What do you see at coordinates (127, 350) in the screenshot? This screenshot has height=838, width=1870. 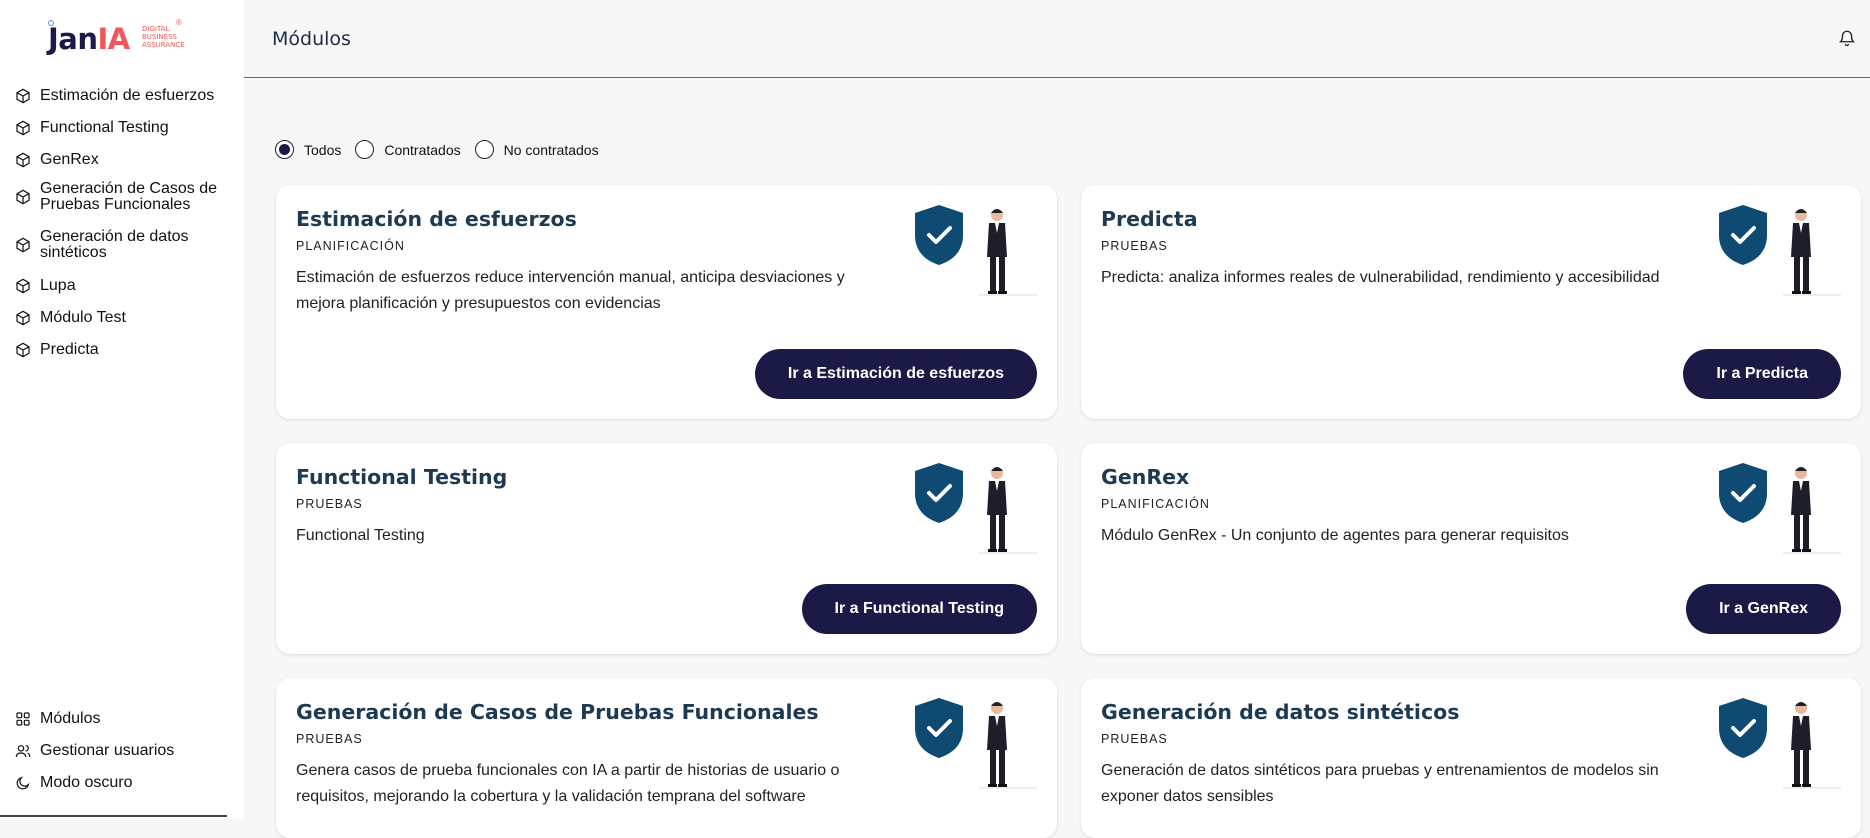 I see `sidebar-item-predicta: Predicta` at bounding box center [127, 350].